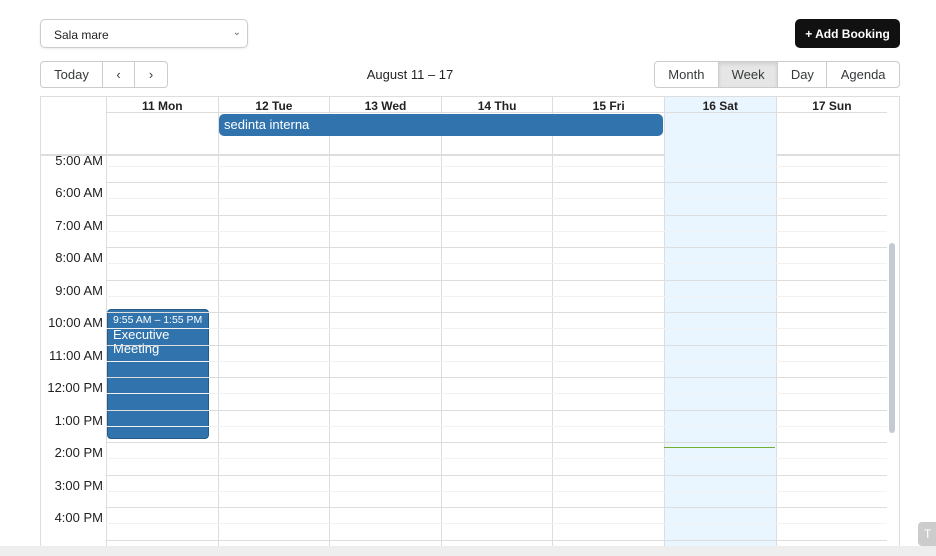  I want to click on footer-bar, so click(468, 551).